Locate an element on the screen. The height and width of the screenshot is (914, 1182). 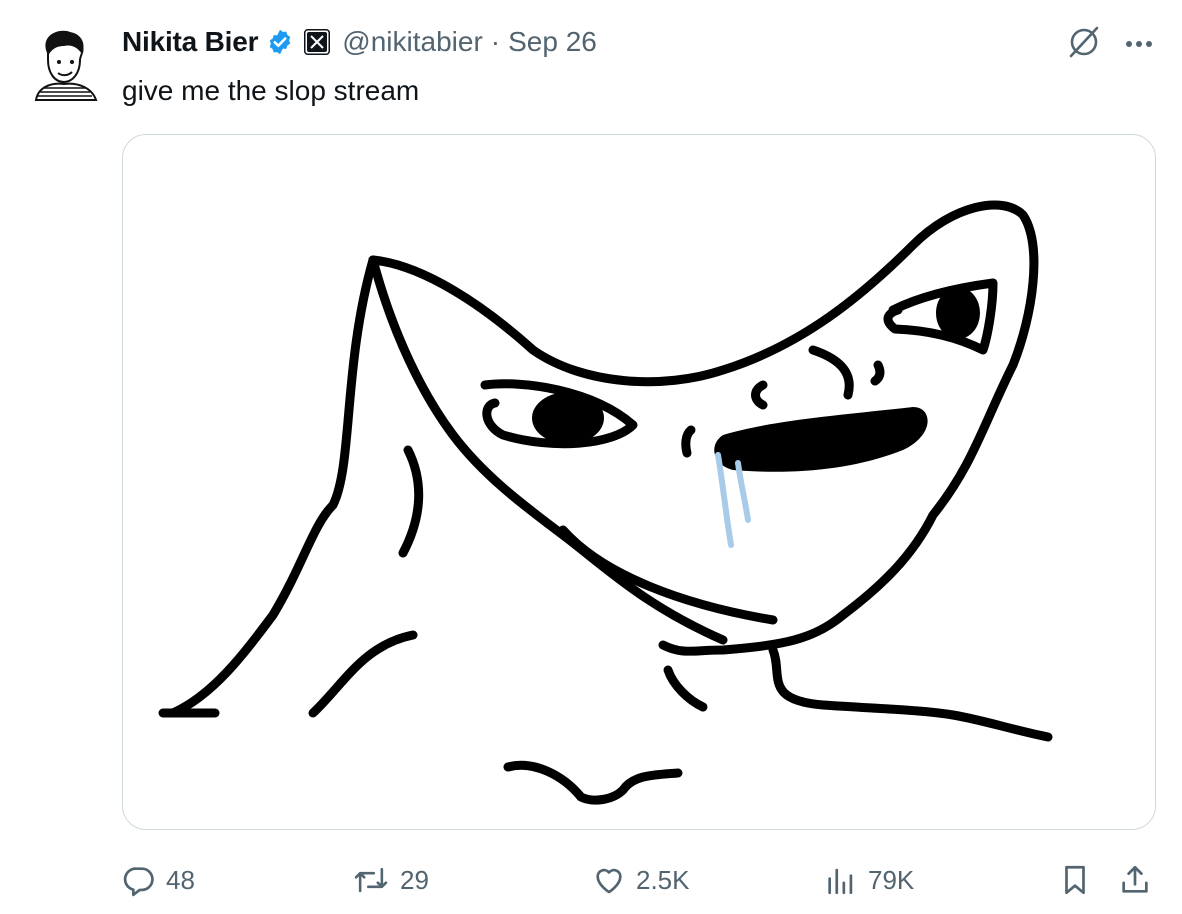
reply-icon is located at coordinates (138, 882).